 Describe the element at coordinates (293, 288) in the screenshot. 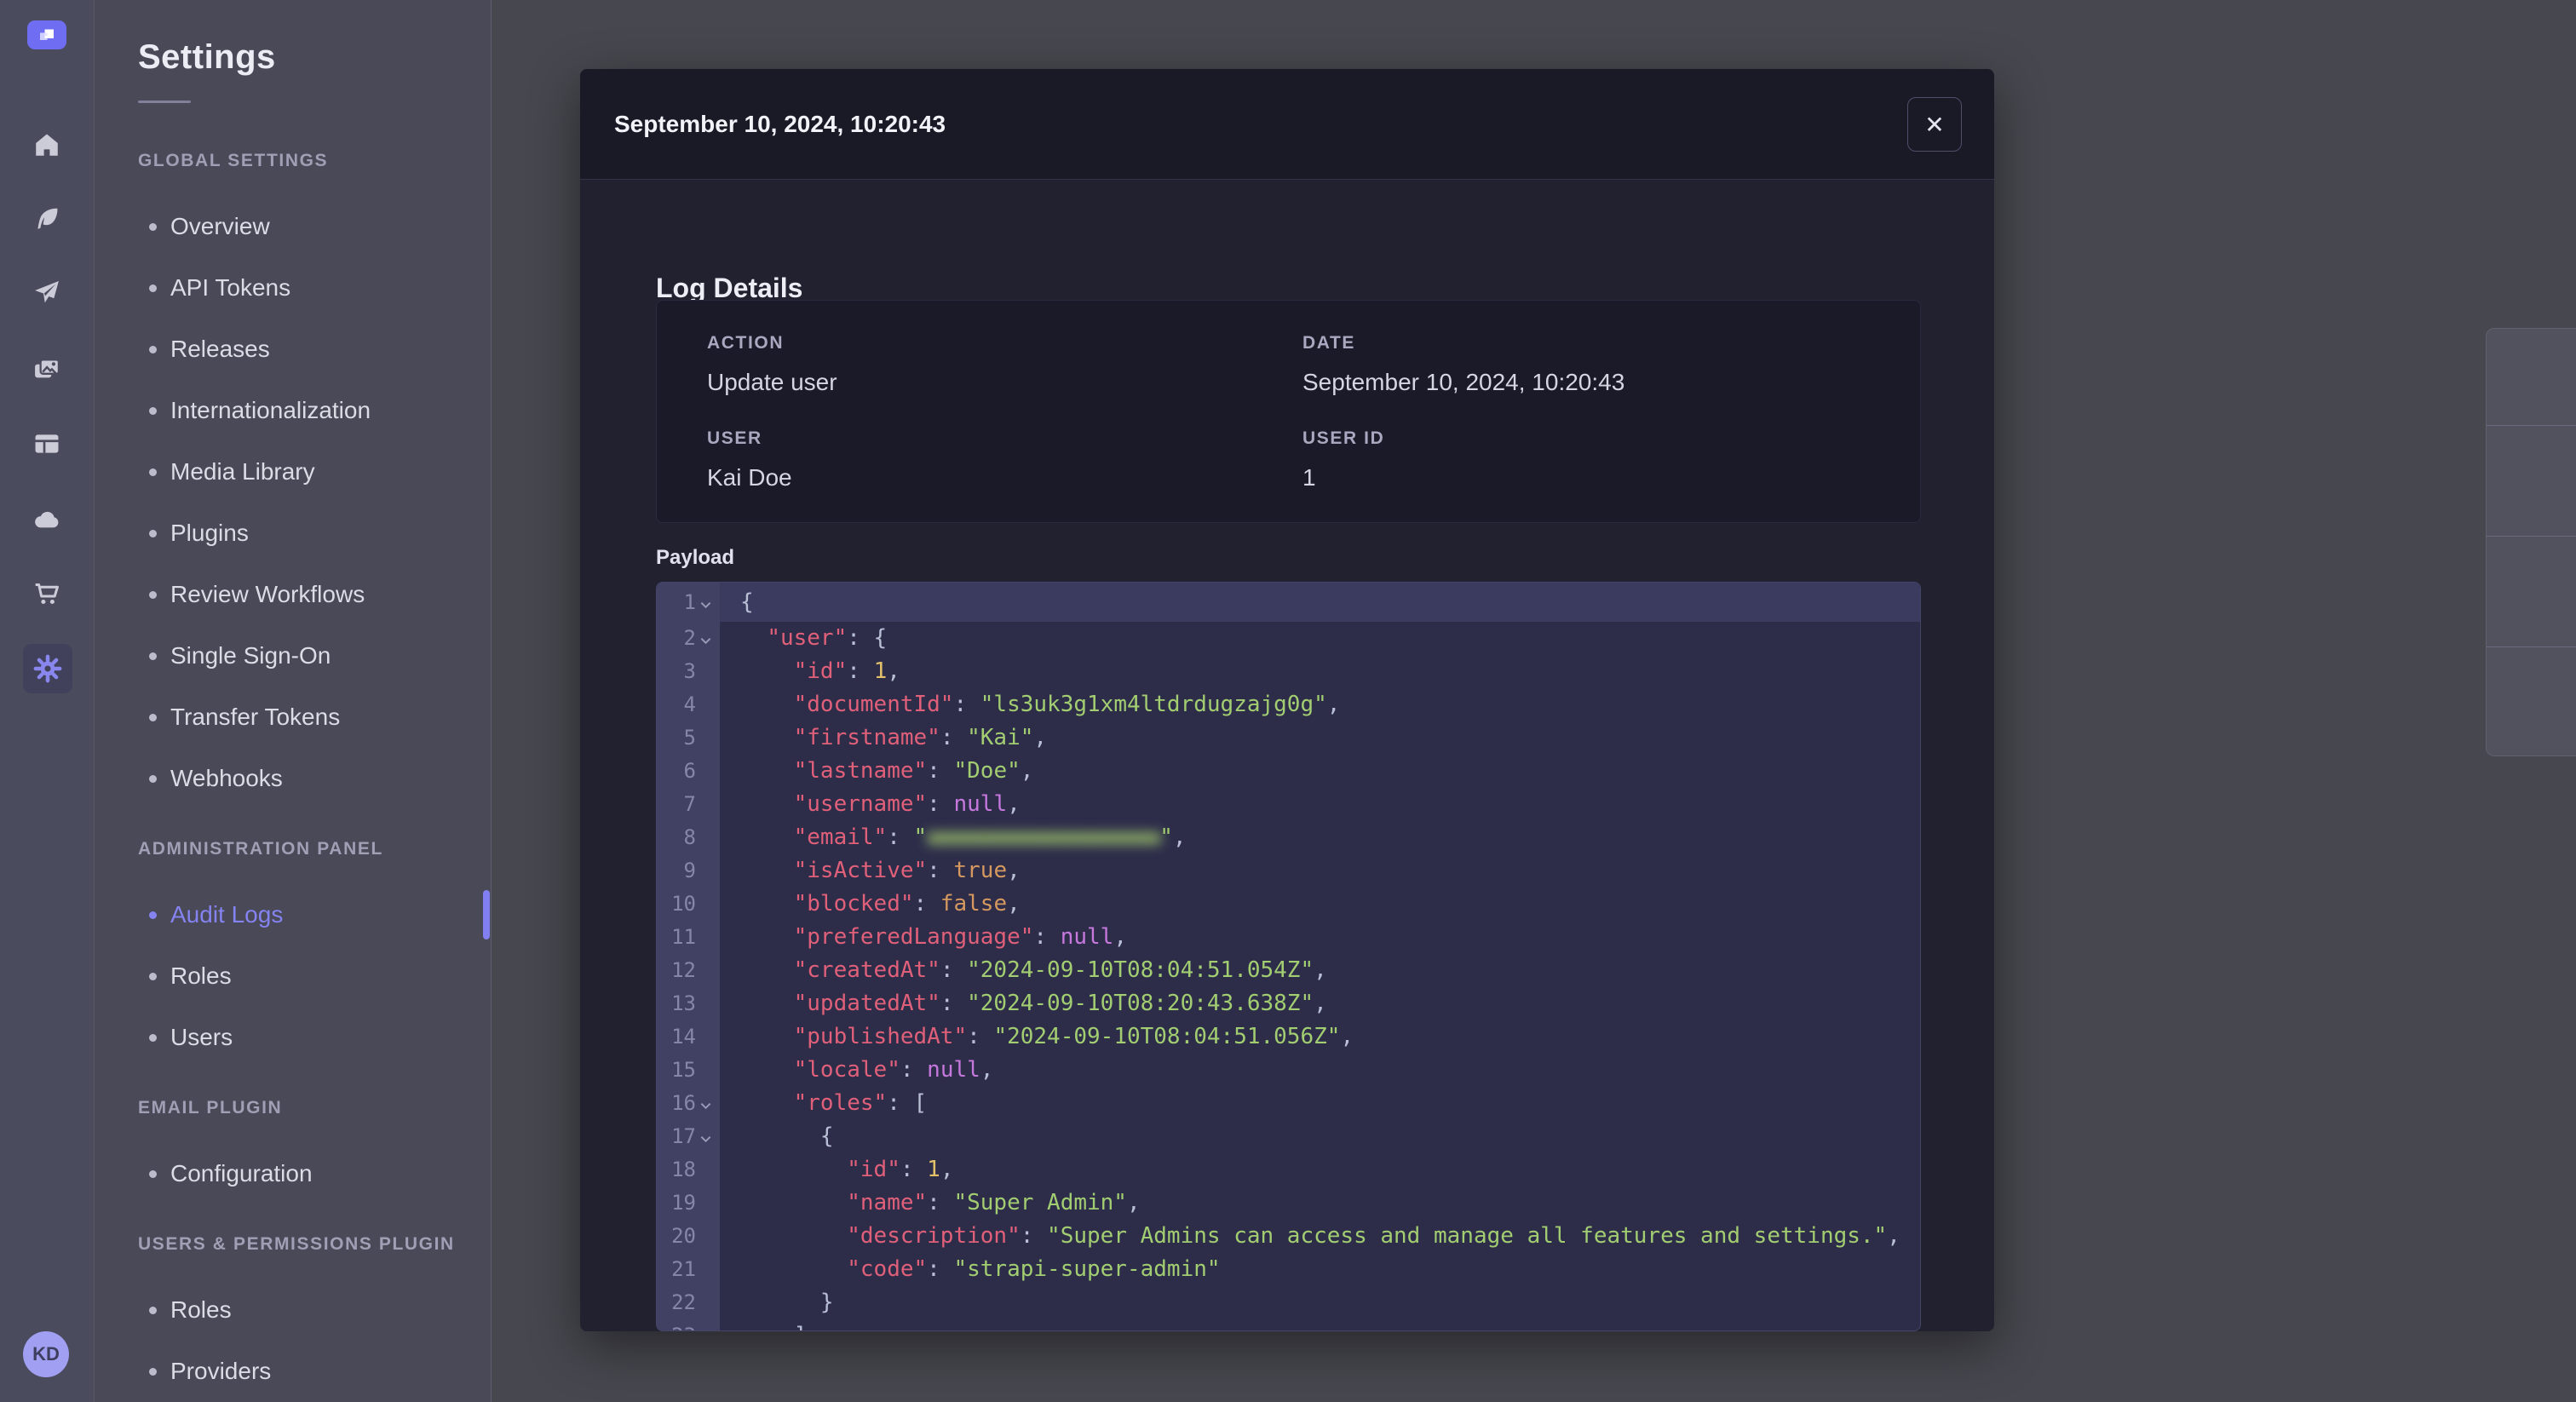

I see `sidebar-item-api-tokens: API Tokens` at that location.